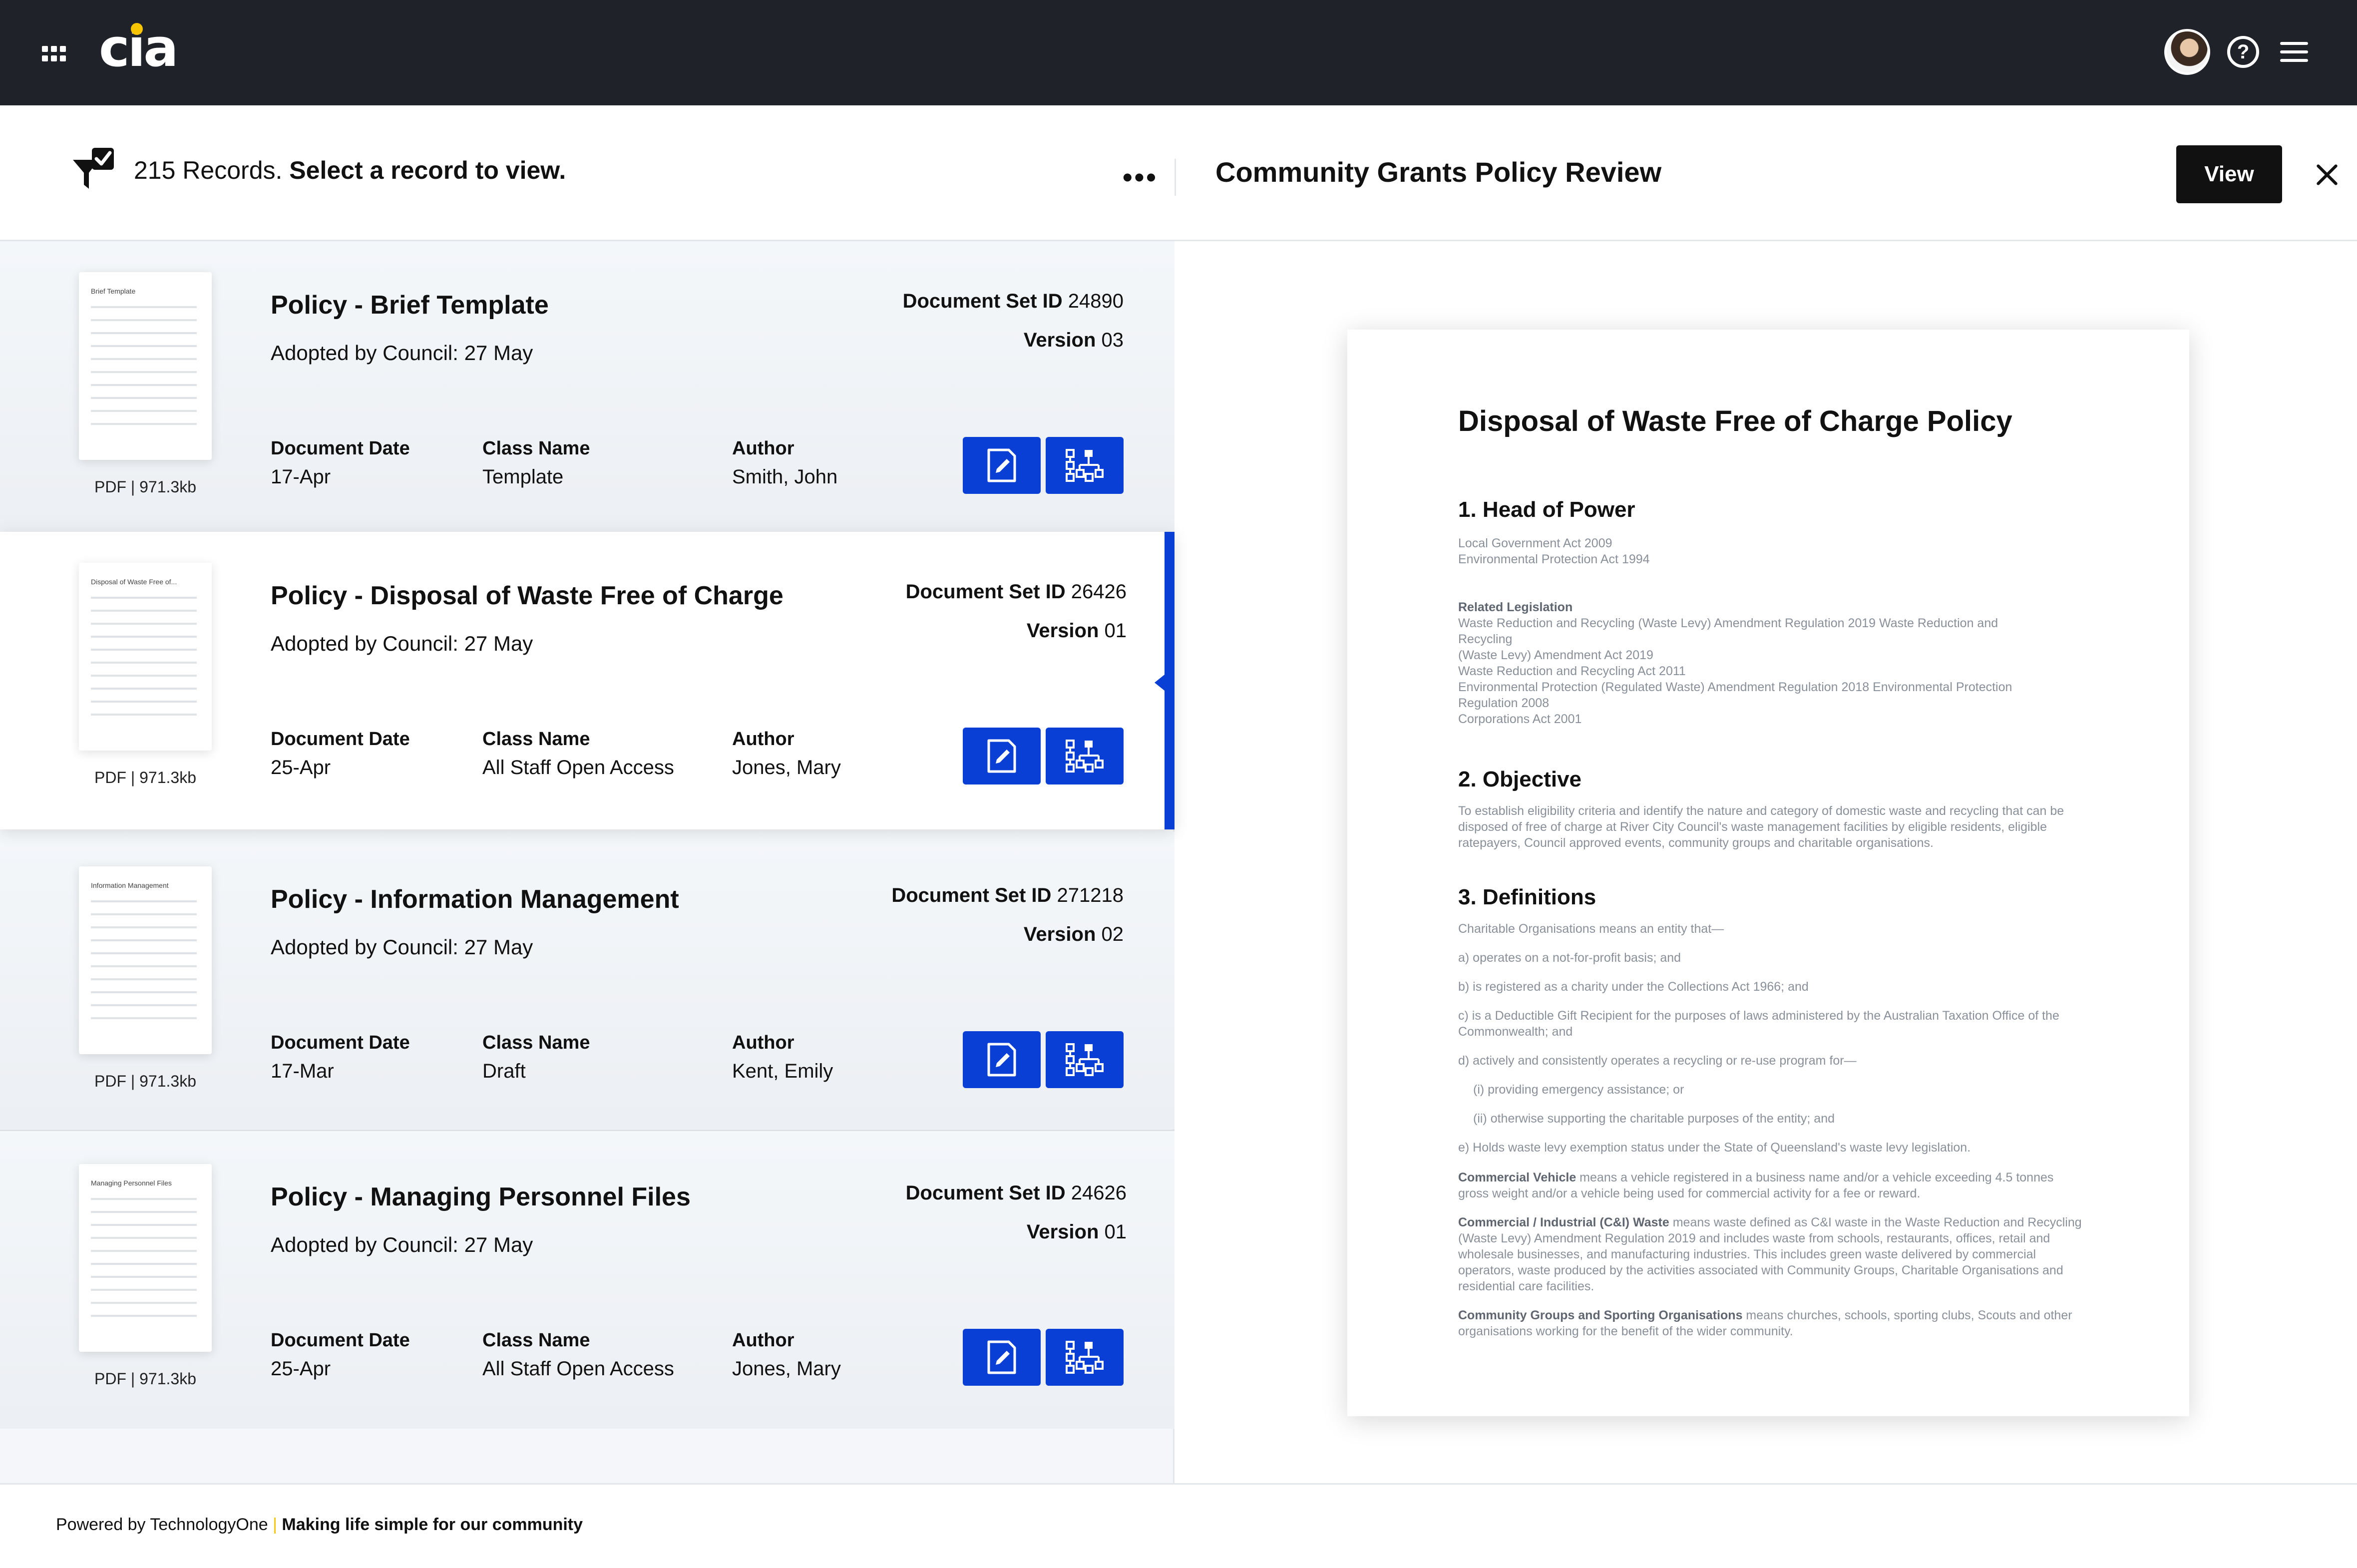 Image resolution: width=2357 pixels, height=1568 pixels. Describe the element at coordinates (481, 1197) in the screenshot. I see `record-title: Policy - Managing Personnel Files` at that location.